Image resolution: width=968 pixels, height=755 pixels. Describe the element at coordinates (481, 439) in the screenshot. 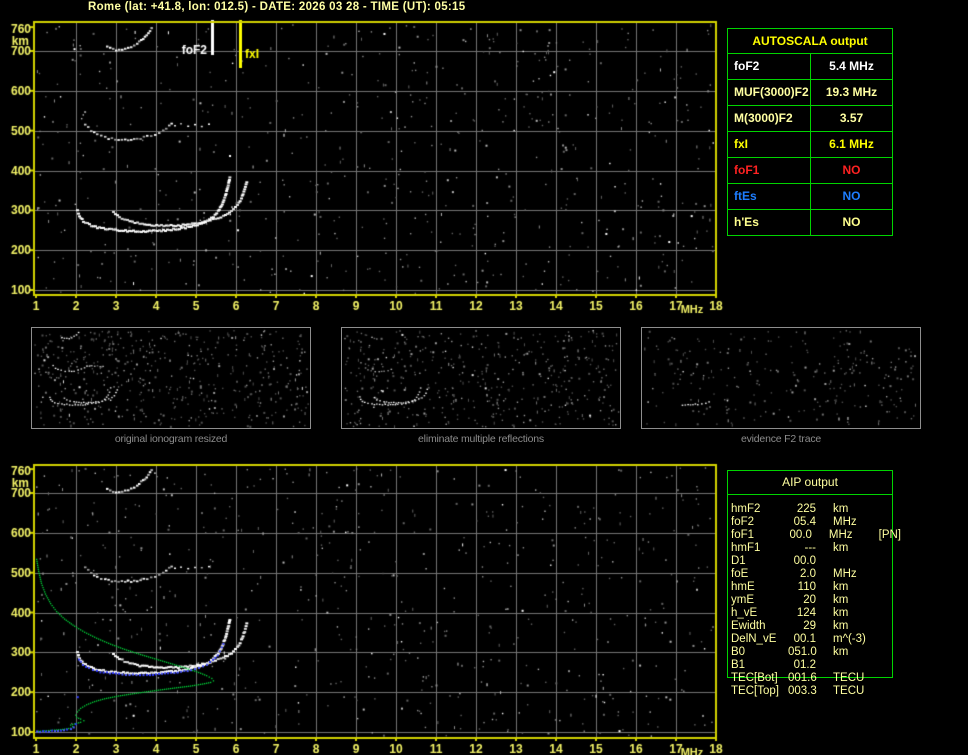

I see `thumbnail-caption-2: eliminate multiple reflections` at that location.